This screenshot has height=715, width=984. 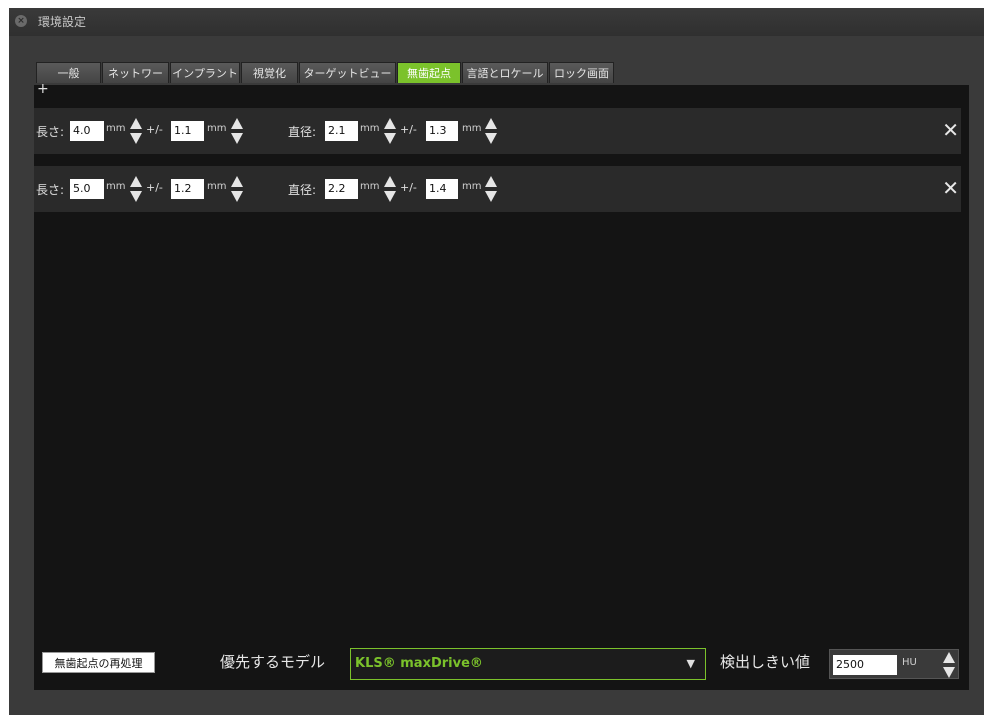 I want to click on add-row-button: +, so click(x=43, y=89).